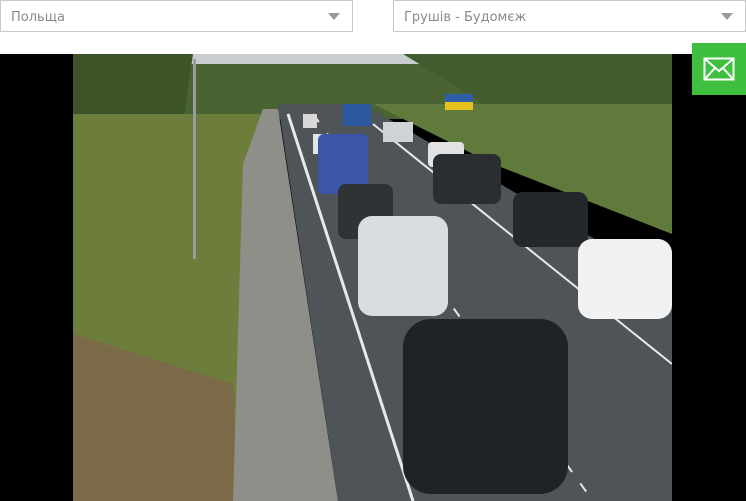 This screenshot has height=501, width=746. I want to click on email-button, so click(719, 69).